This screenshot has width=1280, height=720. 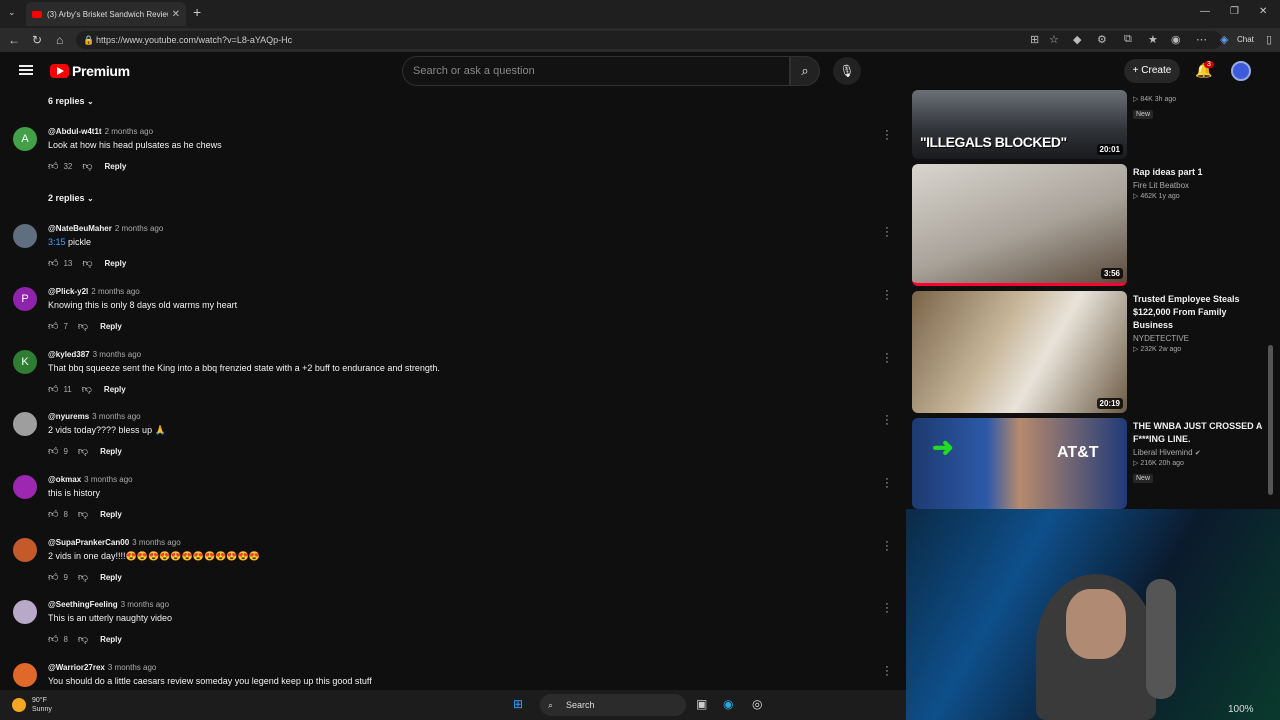 What do you see at coordinates (71, 198) in the screenshot?
I see `replies-toggle-second: 2 replies ⌄` at bounding box center [71, 198].